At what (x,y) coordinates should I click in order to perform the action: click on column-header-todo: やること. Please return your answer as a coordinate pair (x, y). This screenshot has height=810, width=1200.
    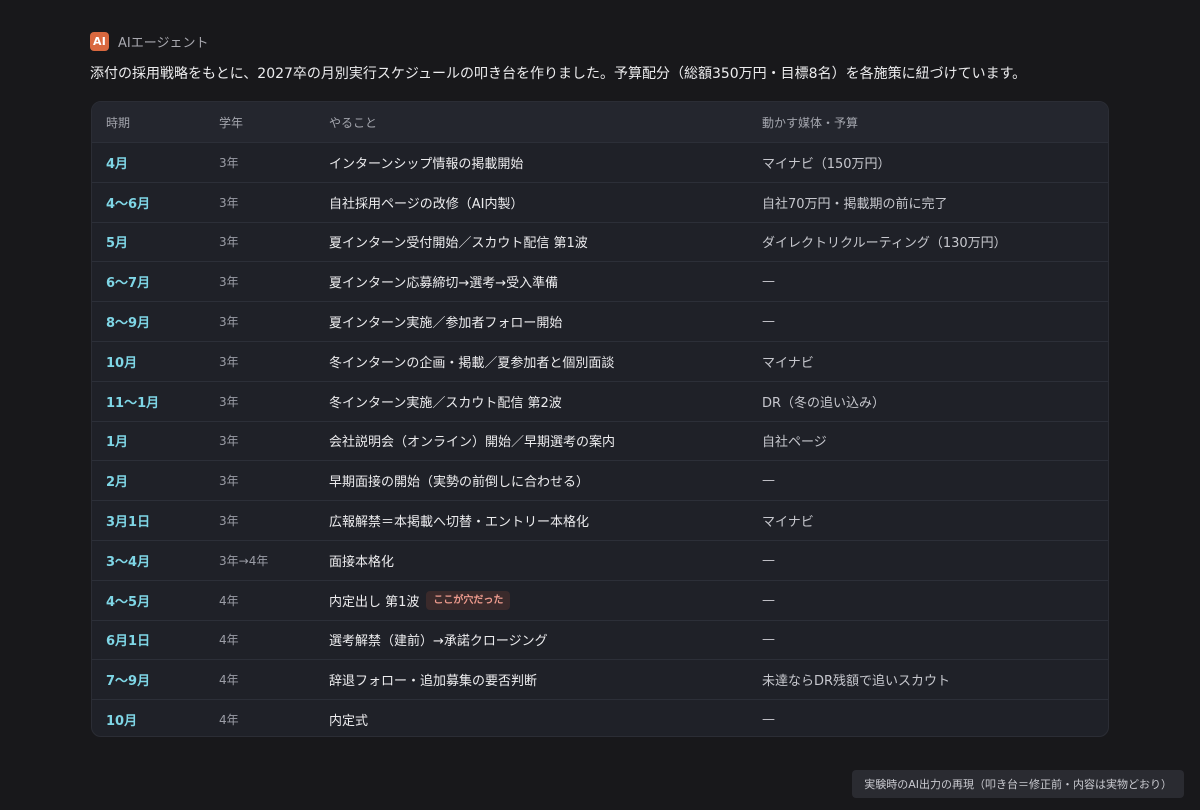
    Looking at the image, I should click on (353, 122).